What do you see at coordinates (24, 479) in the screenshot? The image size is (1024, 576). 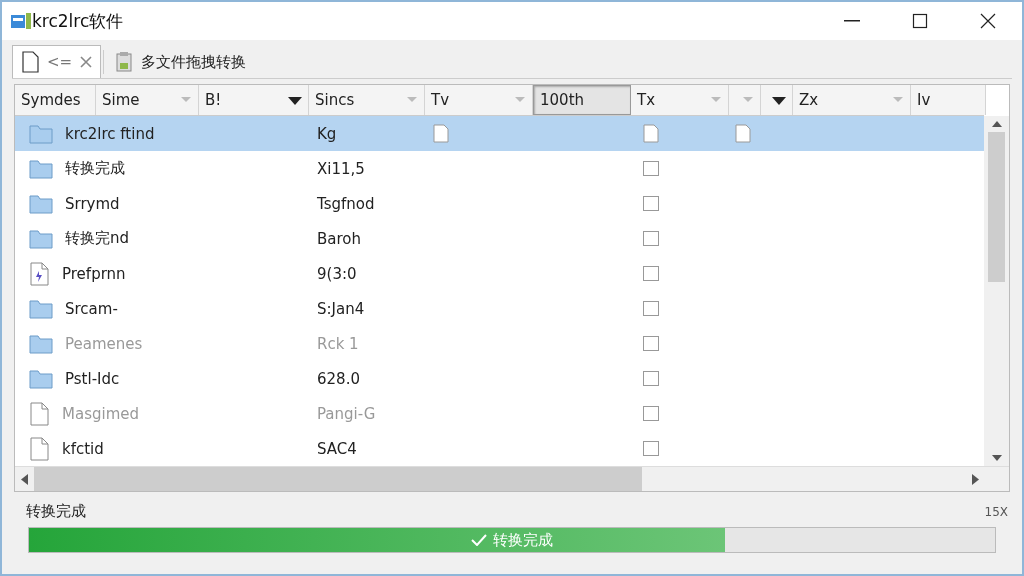 I see `left-arrow-icon` at bounding box center [24, 479].